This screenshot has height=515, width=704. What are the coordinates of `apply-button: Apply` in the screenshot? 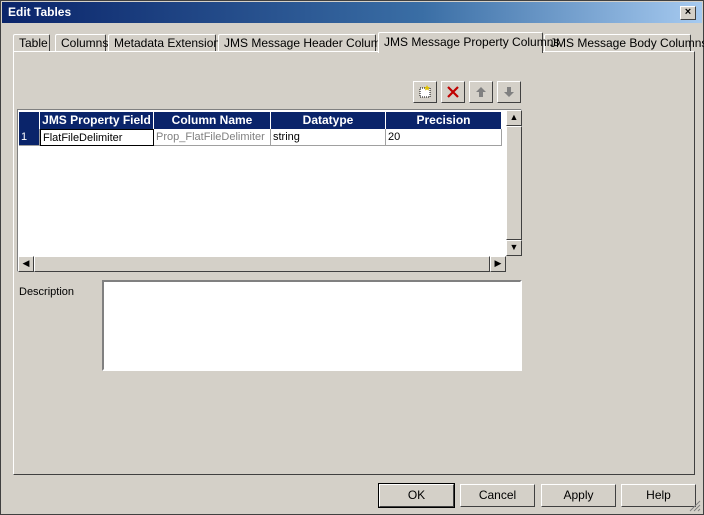 It's located at (578, 495).